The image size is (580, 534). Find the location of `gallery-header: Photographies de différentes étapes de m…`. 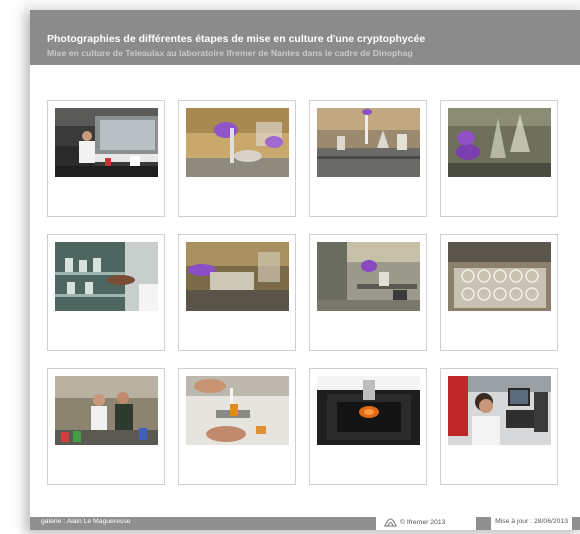

gallery-header: Photographies de différentes étapes de m… is located at coordinates (305, 37).